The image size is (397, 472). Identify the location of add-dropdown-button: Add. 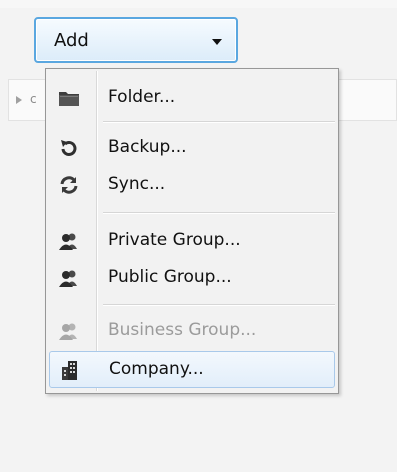
(136, 40).